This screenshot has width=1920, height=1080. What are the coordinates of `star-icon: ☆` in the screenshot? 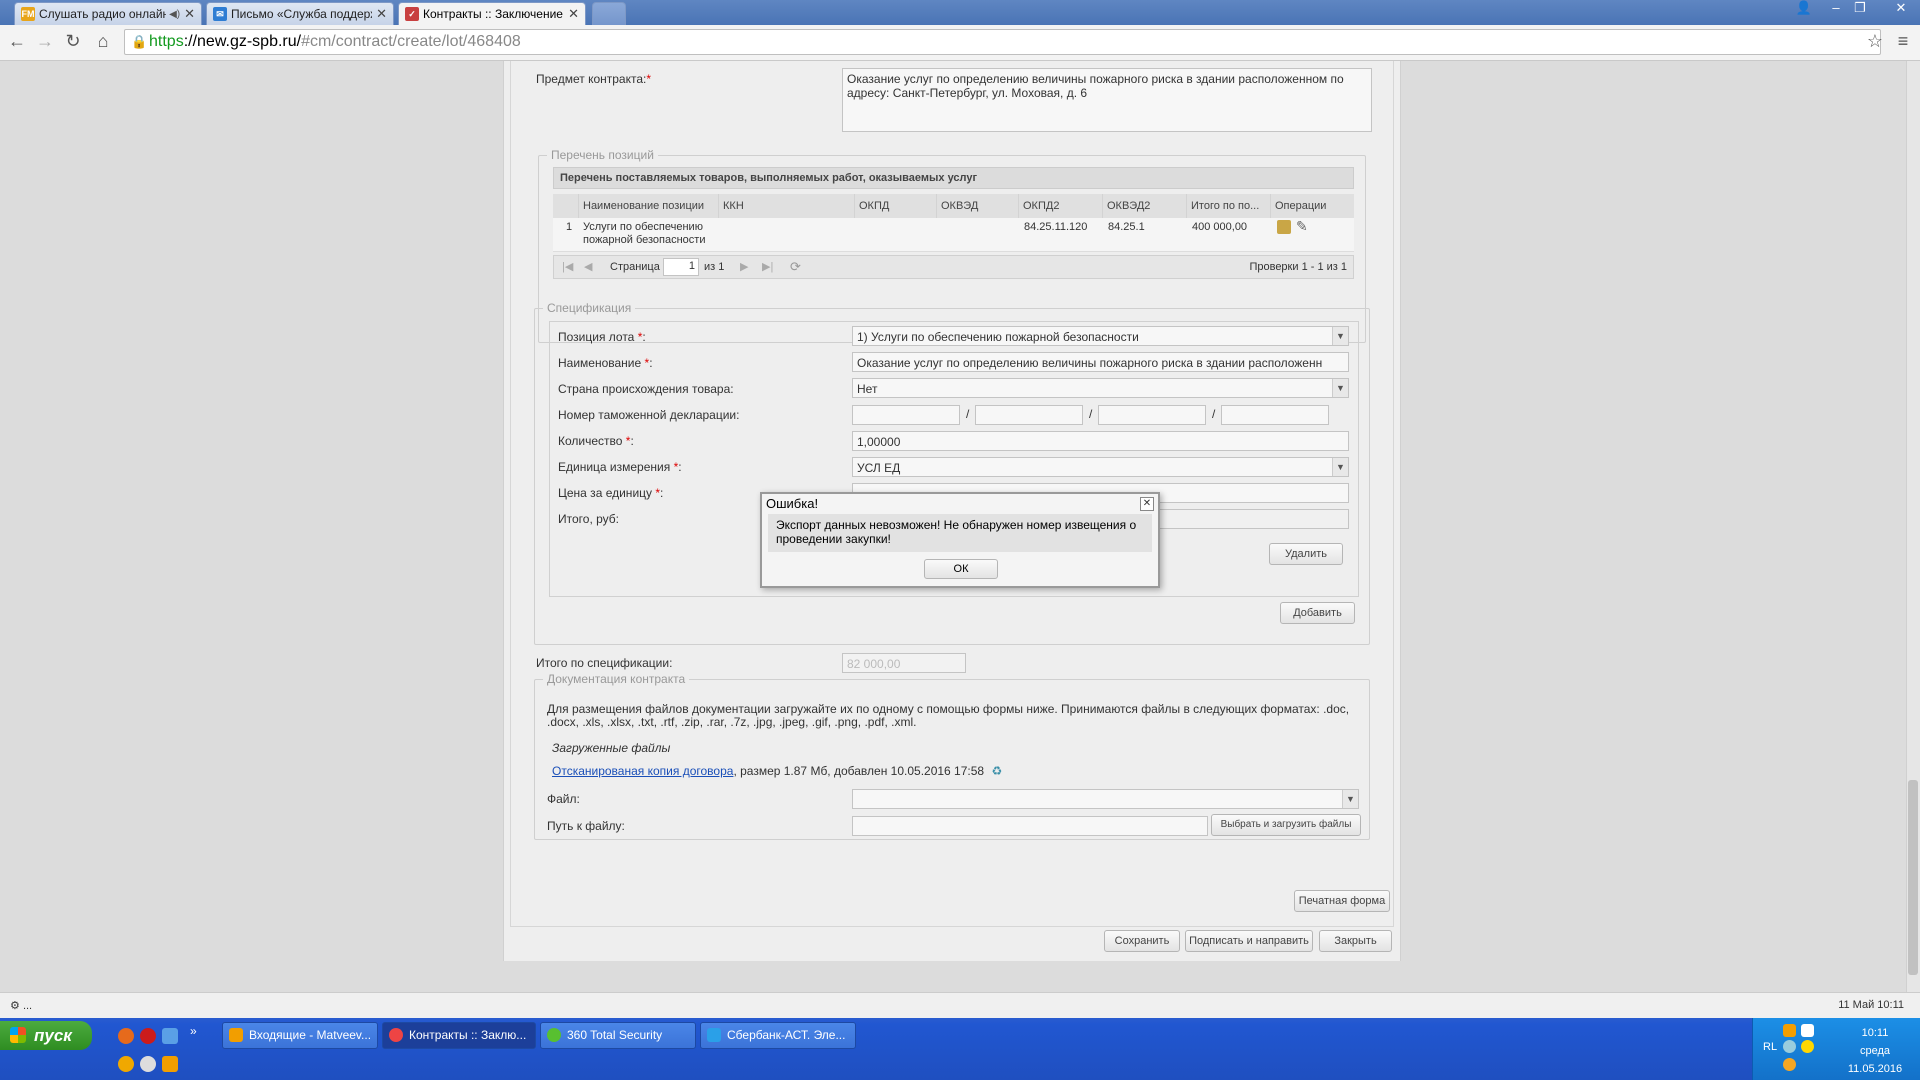 It's located at (1875, 41).